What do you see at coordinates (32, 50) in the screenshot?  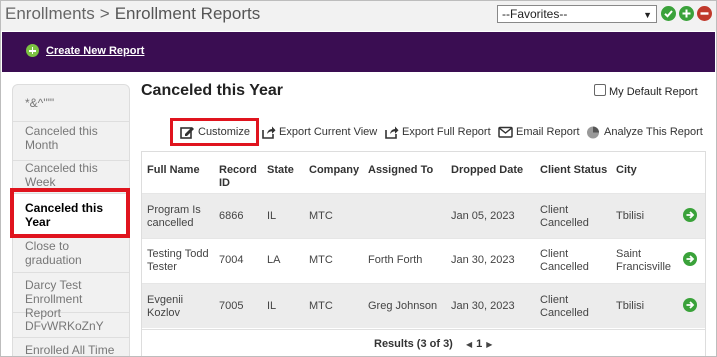 I see `plus-circle-icon` at bounding box center [32, 50].